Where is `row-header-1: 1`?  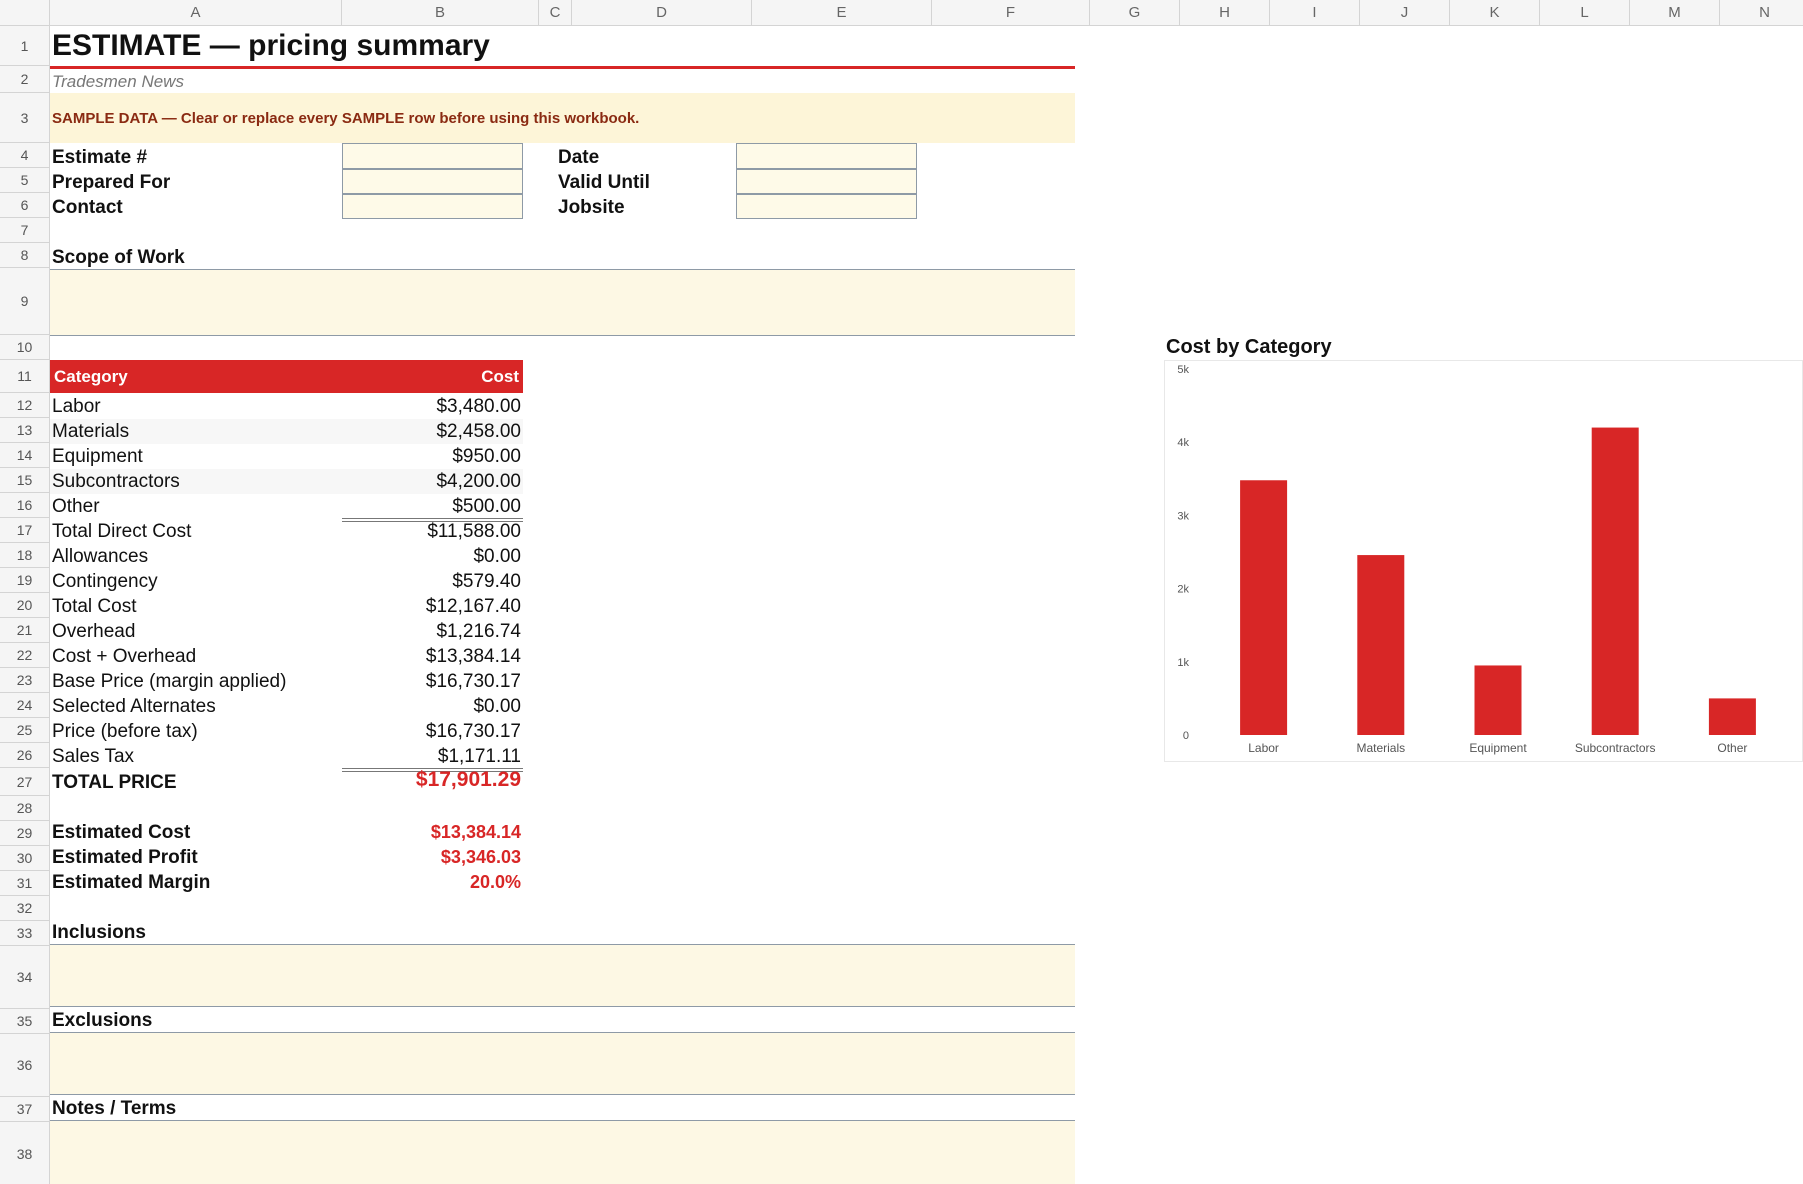 row-header-1: 1 is located at coordinates (25, 46).